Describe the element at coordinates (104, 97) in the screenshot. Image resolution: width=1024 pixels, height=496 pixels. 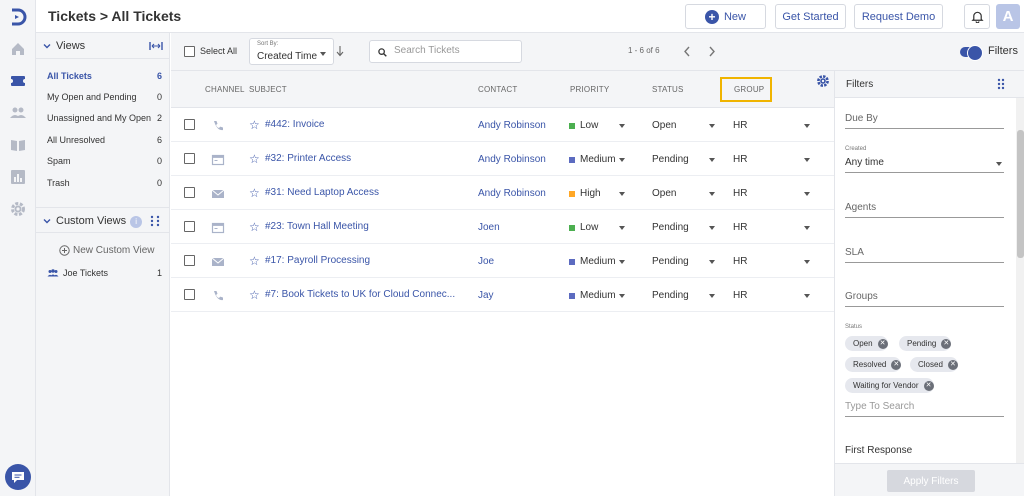
I see `view-item-my-open-and-pending: My Open and Pending 0` at that location.